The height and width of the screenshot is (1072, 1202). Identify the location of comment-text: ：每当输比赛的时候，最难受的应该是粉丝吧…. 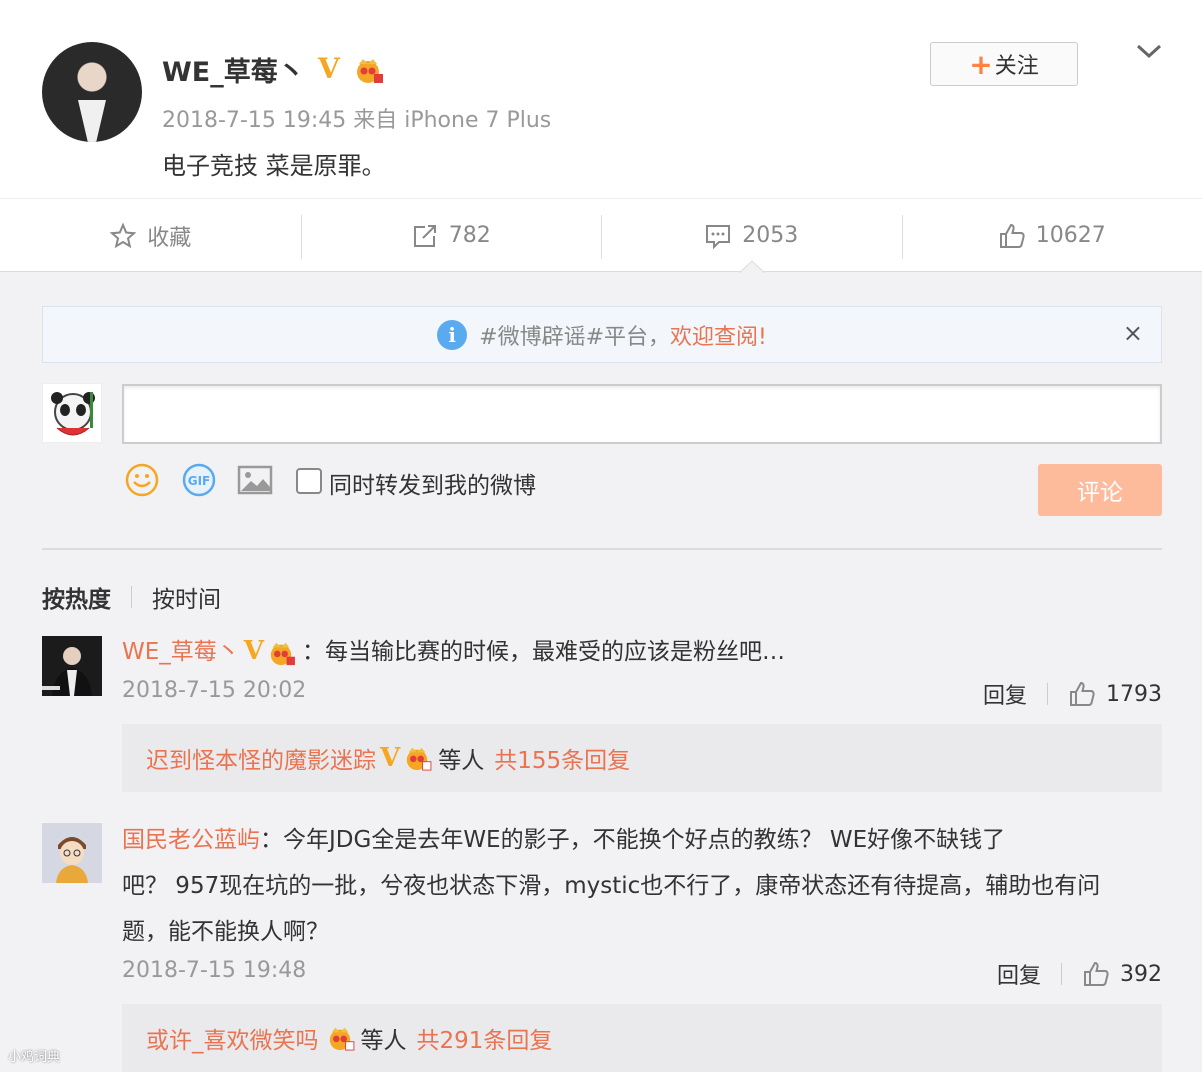
(543, 652).